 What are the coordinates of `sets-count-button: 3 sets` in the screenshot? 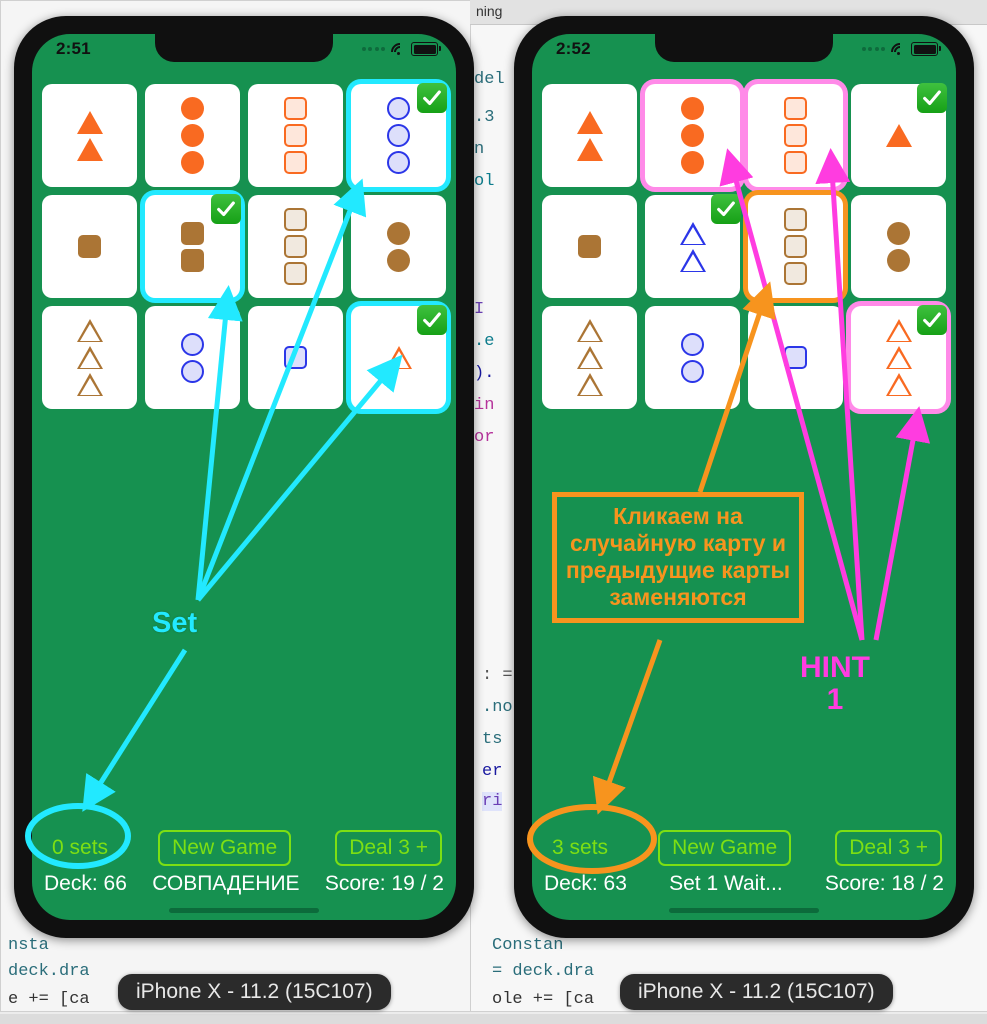 It's located at (580, 848).